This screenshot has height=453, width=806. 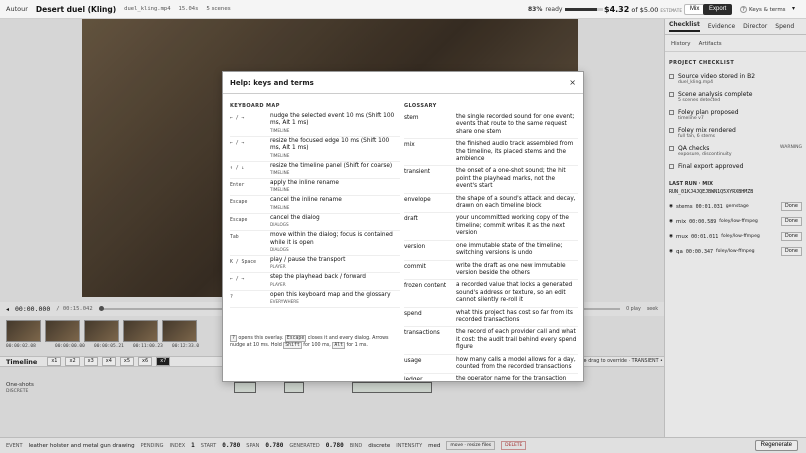 I want to click on file-name: duel_kling.mp4, so click(x=147, y=9).